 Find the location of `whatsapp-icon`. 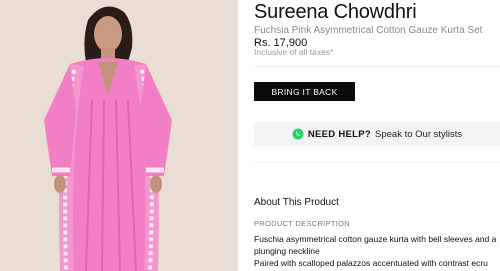

whatsapp-icon is located at coordinates (298, 134).